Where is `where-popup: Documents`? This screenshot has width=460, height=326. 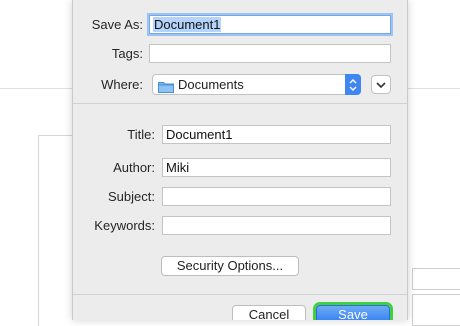 where-popup: Documents is located at coordinates (256, 84).